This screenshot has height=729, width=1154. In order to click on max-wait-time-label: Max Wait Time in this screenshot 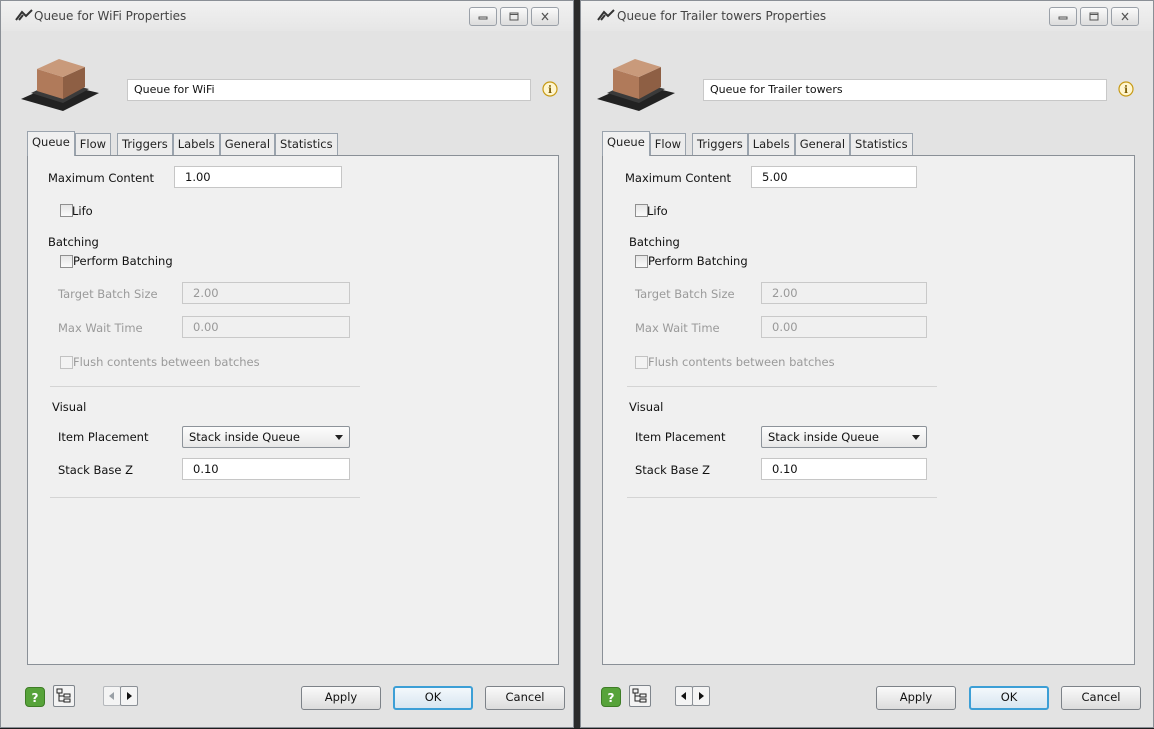, I will do `click(100, 328)`.